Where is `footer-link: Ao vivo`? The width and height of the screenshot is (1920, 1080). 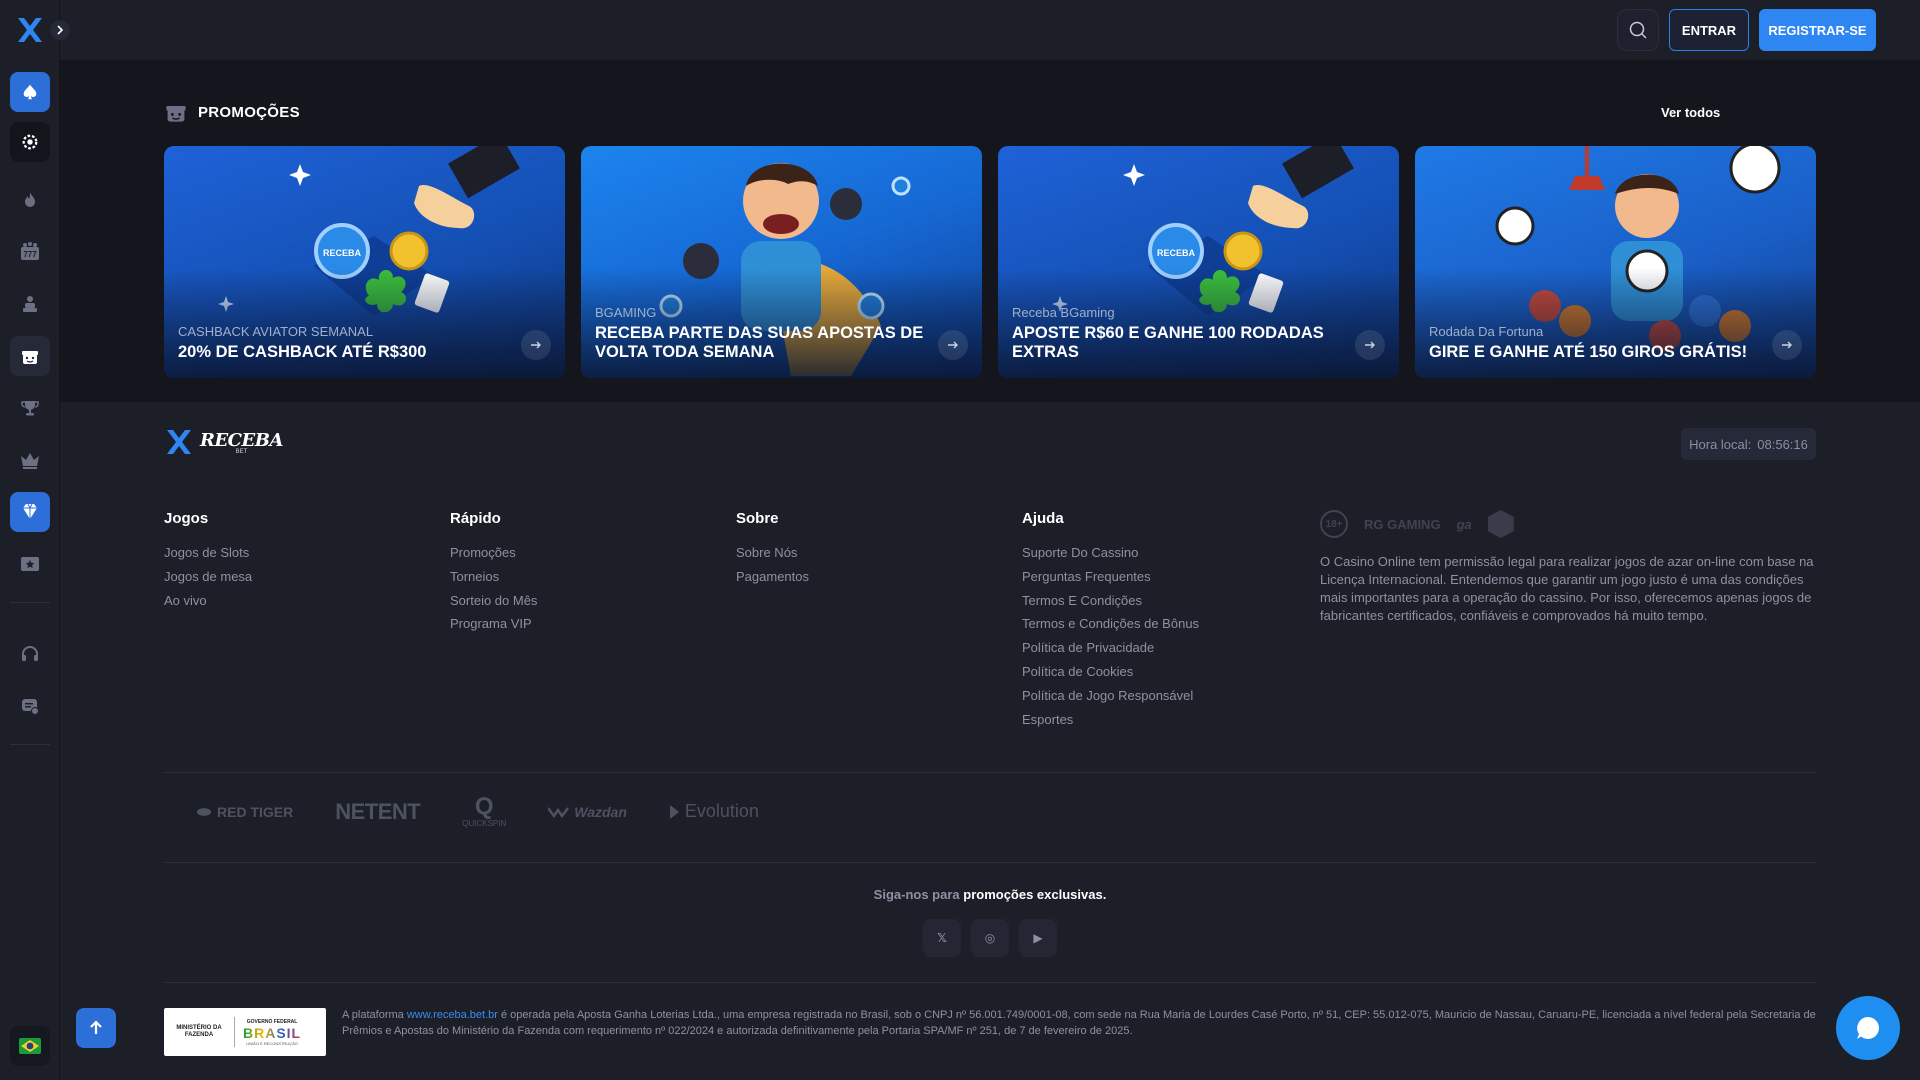 footer-link: Ao vivo is located at coordinates (208, 601).